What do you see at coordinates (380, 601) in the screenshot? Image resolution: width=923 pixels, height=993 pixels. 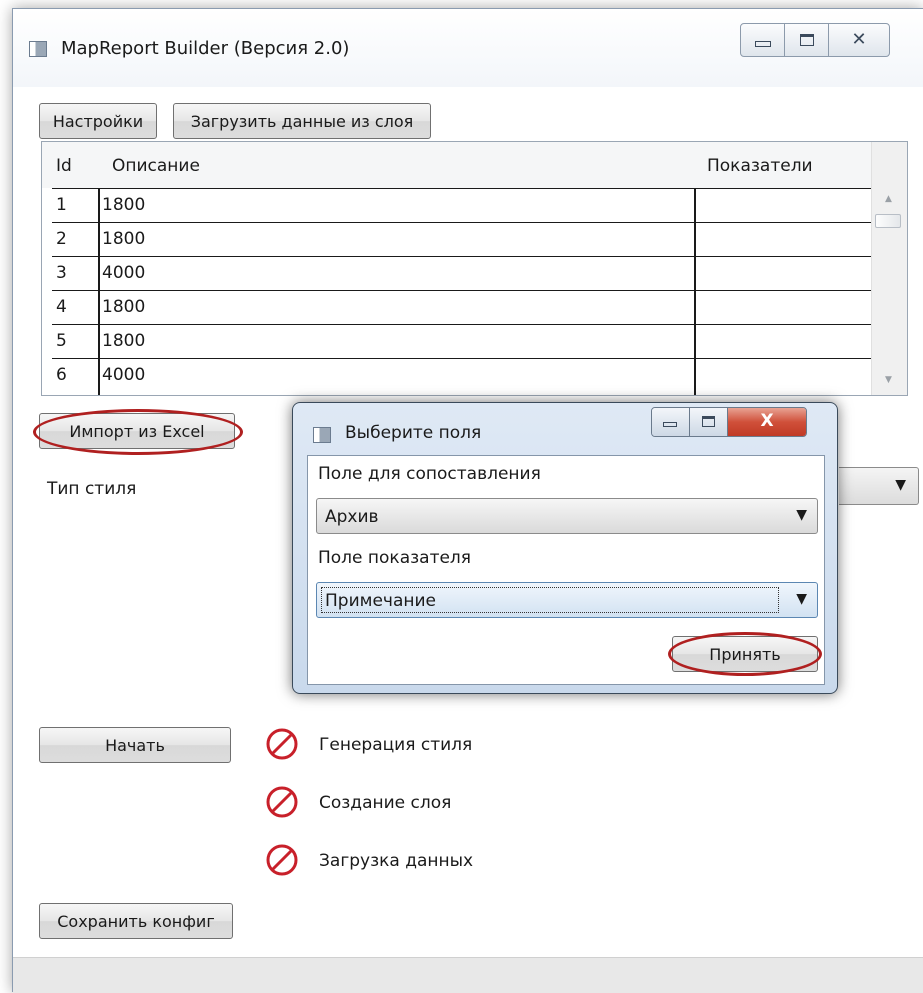 I see `indicator-field-value: Примечание` at bounding box center [380, 601].